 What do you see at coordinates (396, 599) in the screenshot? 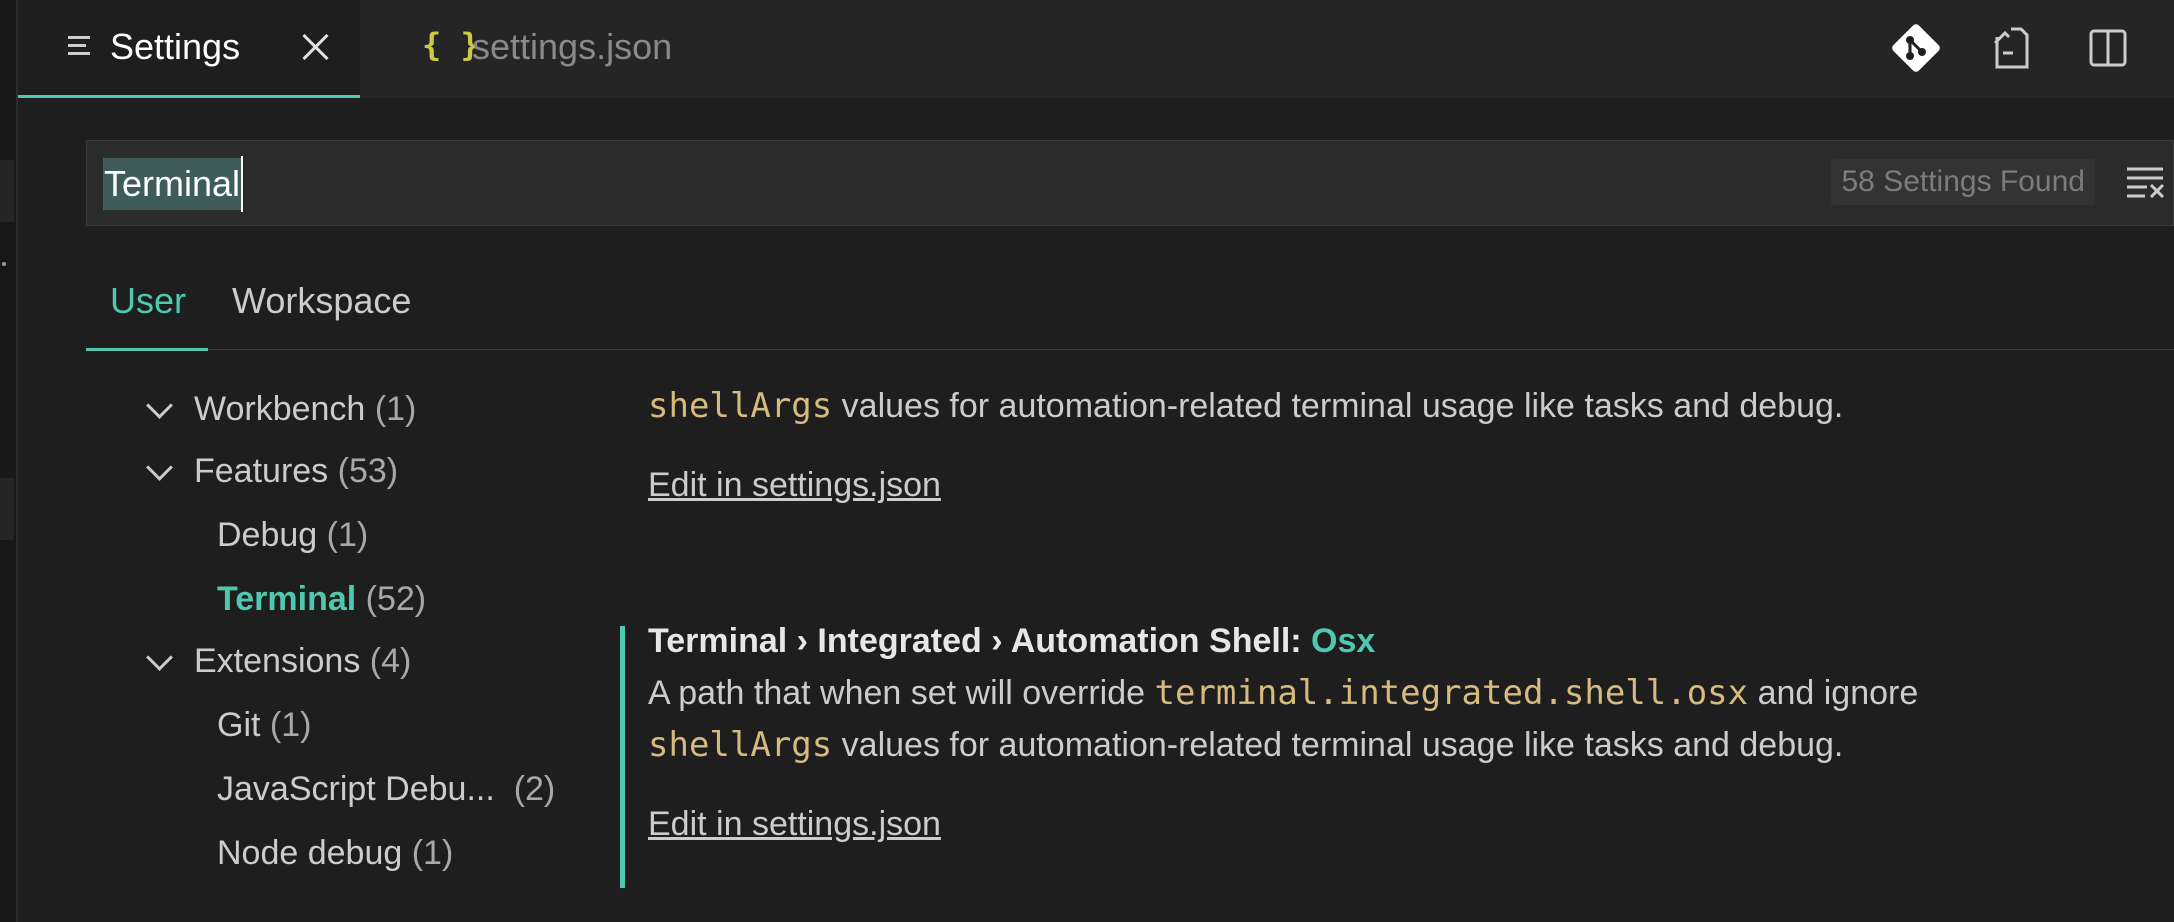
I see `toc-count: (52)` at bounding box center [396, 599].